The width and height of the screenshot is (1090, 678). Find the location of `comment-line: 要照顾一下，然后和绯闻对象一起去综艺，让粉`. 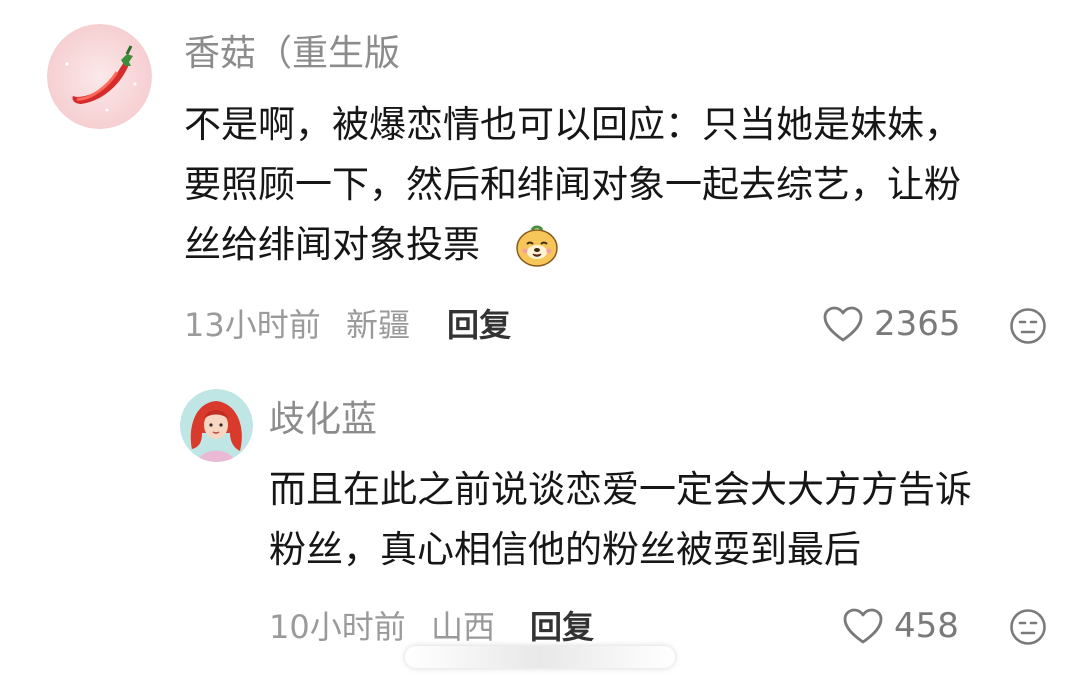

comment-line: 要照顾一下，然后和绯闻对象一起去综艺，让粉 is located at coordinates (572, 184).